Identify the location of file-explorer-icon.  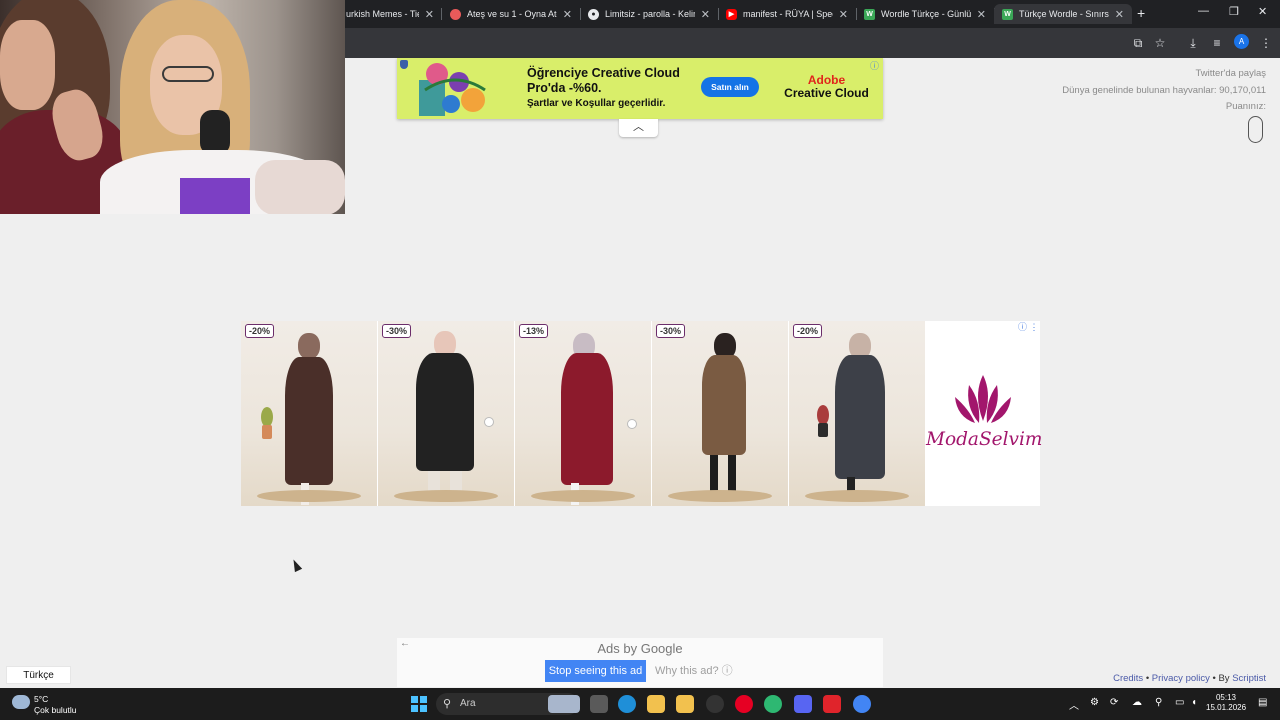
(656, 704).